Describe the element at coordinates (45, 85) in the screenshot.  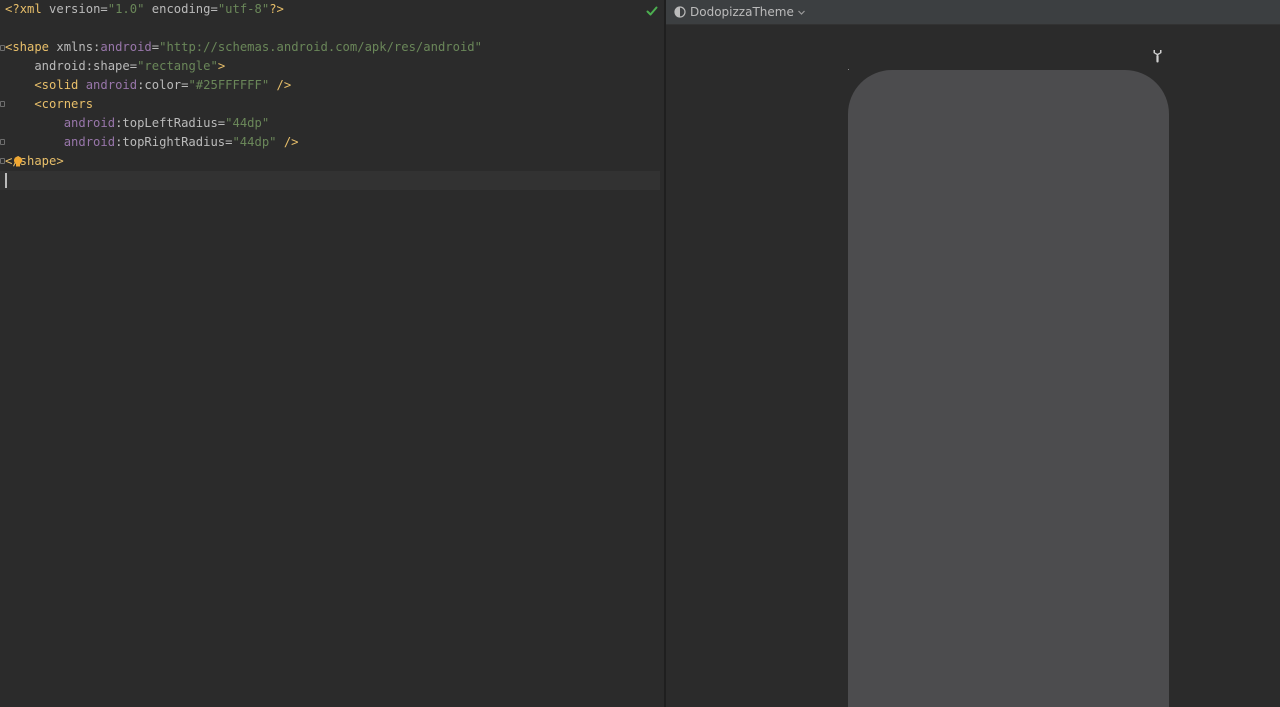
I see `code-token: <solid` at that location.